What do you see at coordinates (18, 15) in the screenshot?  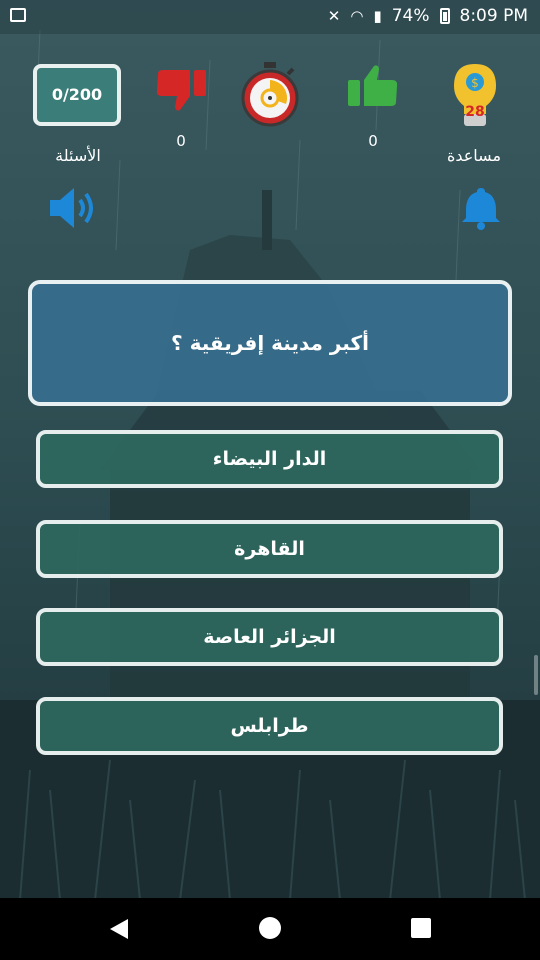 I see `gallery-notification-icon` at bounding box center [18, 15].